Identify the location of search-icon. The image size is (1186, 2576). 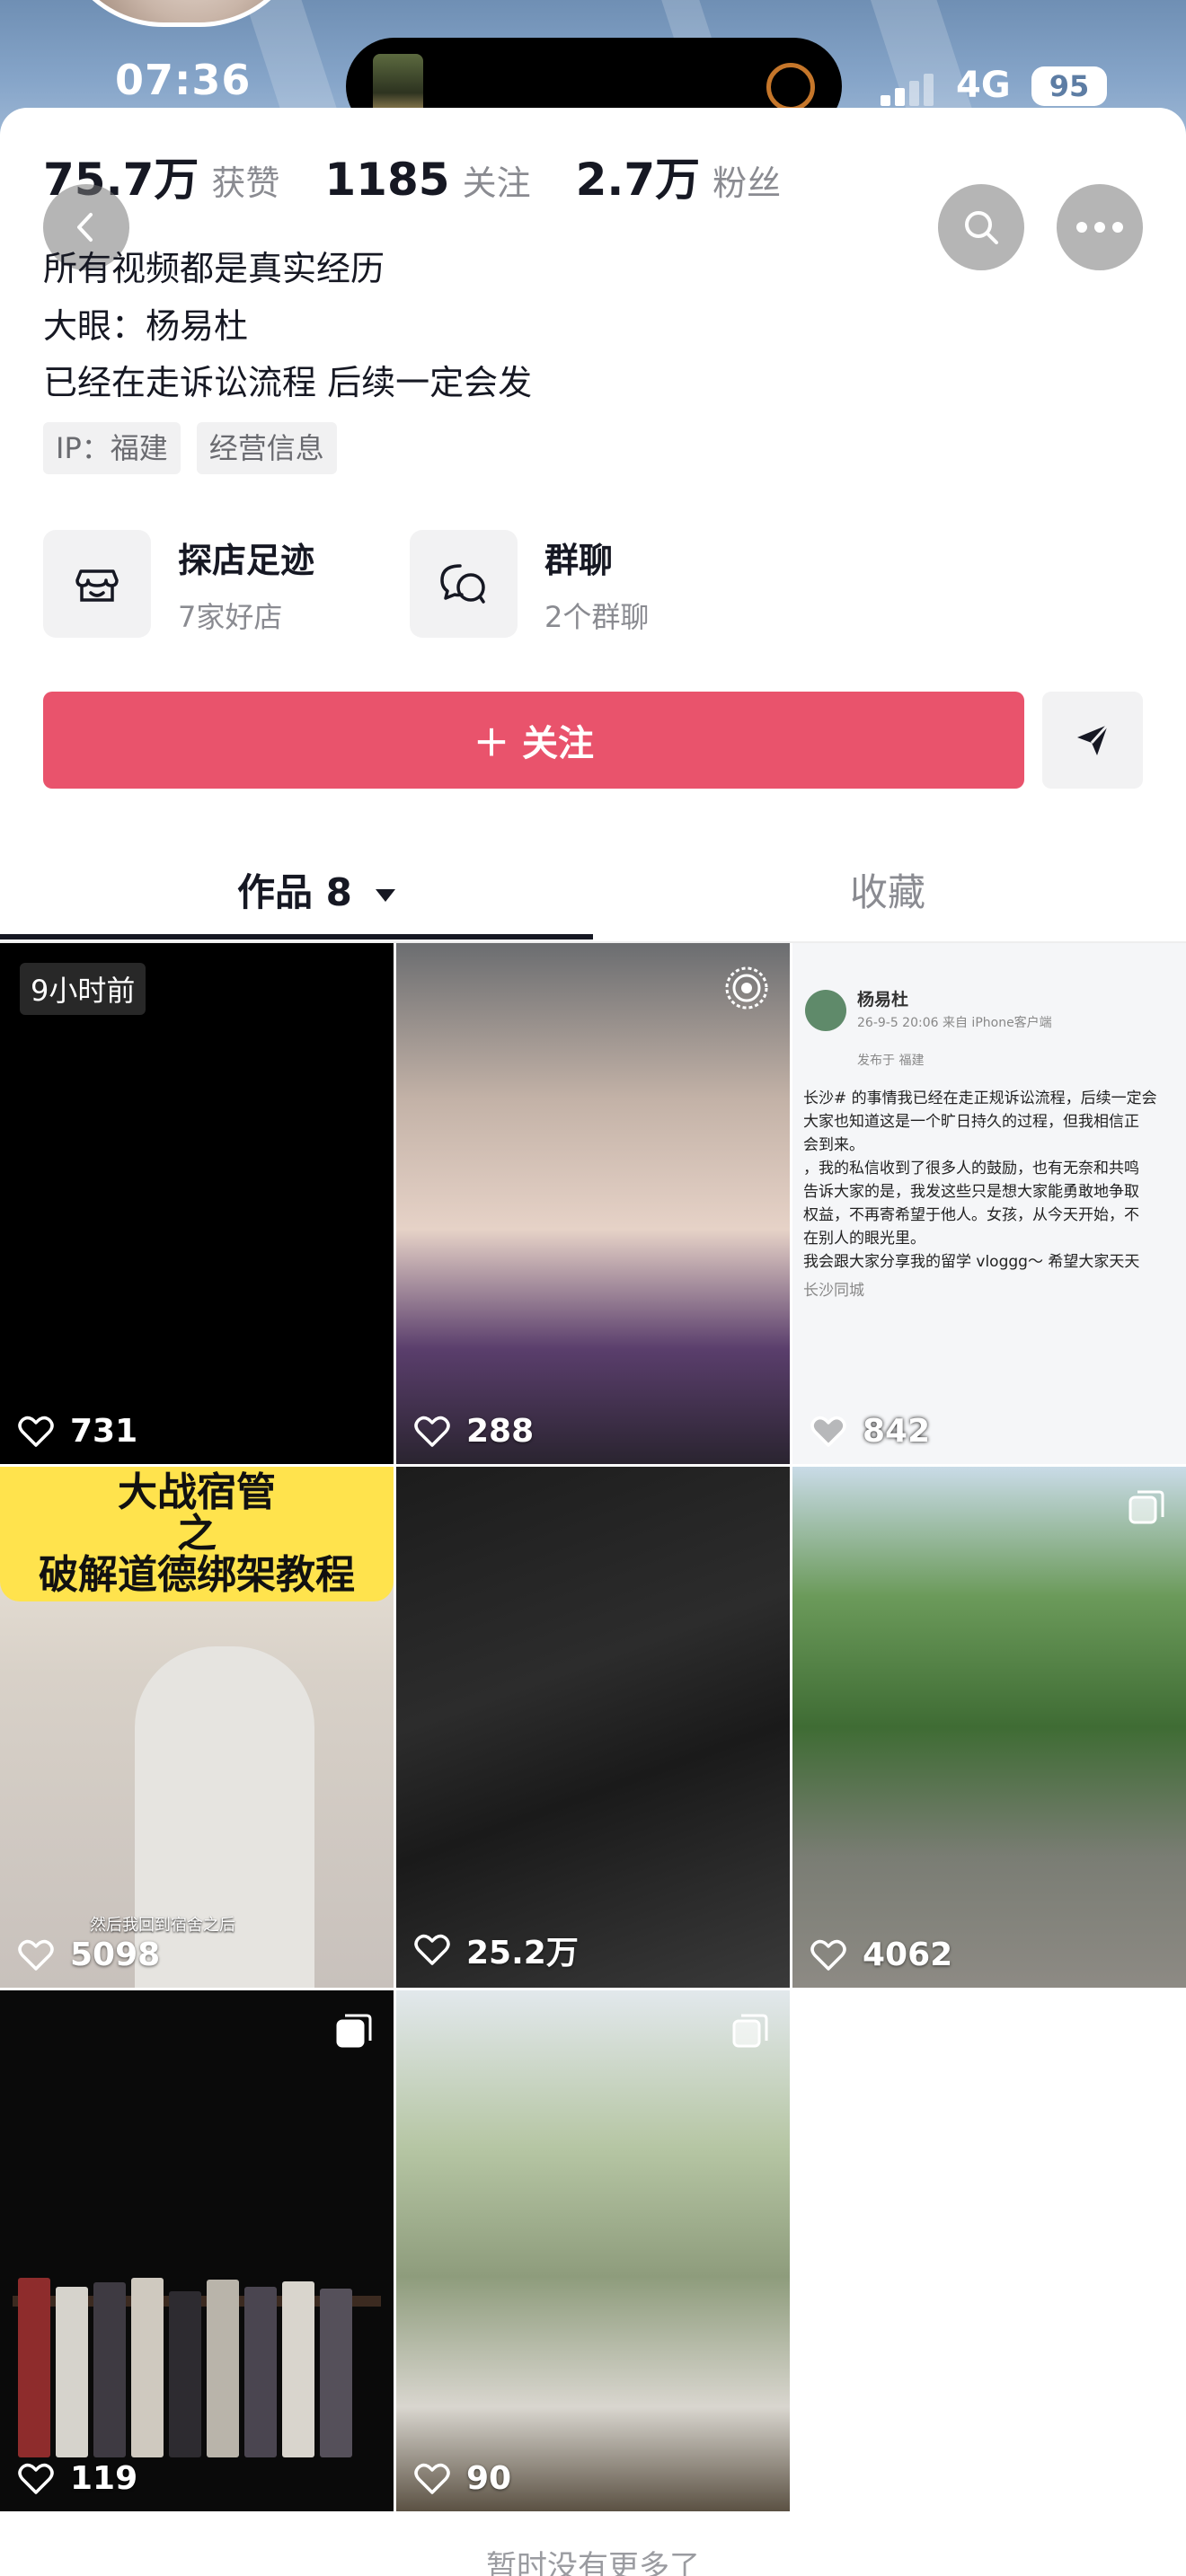
(981, 227).